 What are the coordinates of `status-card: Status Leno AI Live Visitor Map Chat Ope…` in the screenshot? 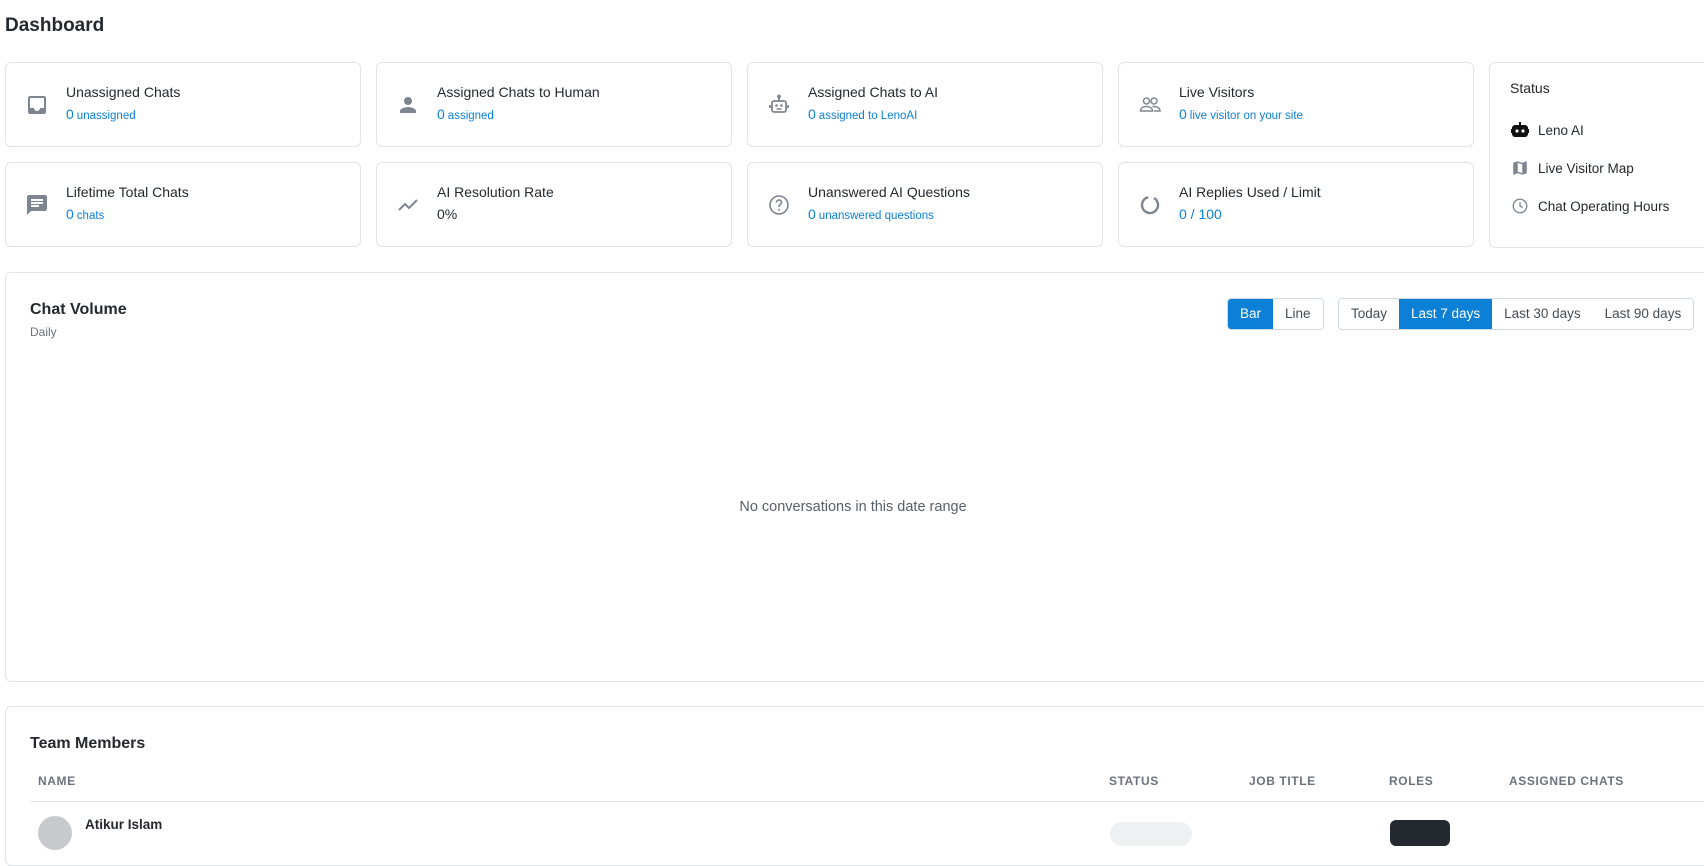 It's located at (1596, 155).